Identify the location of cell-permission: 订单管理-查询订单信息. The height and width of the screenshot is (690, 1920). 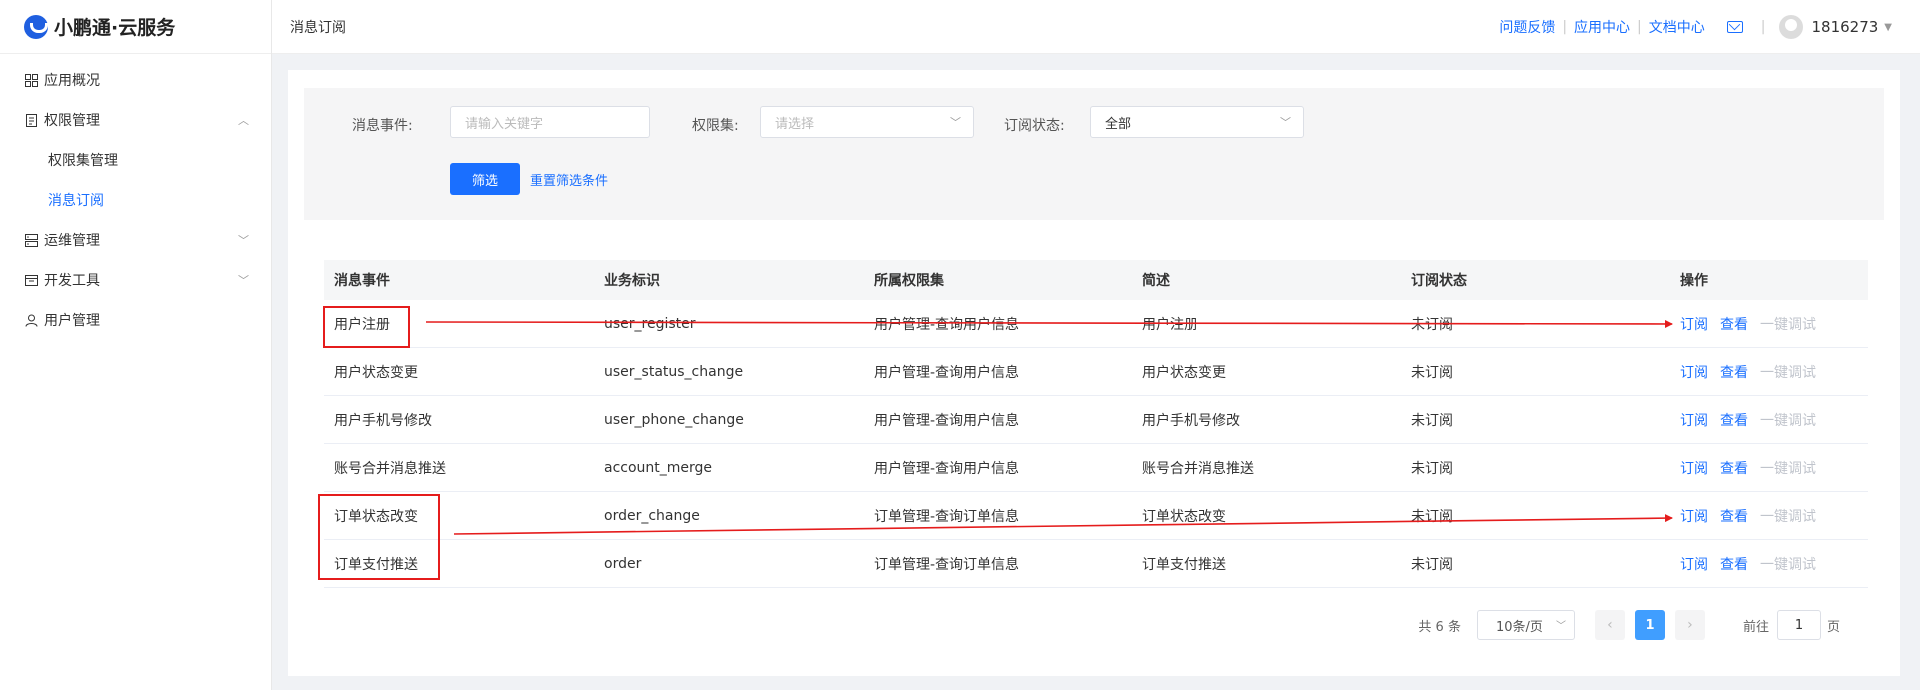
(947, 564).